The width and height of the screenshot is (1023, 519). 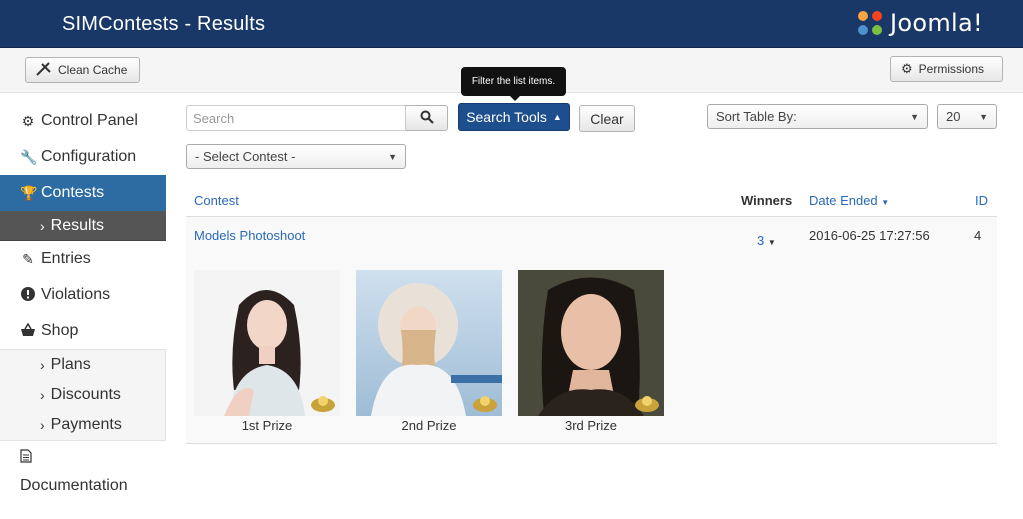 What do you see at coordinates (89, 156) in the screenshot?
I see `sidebar-item-label: Configuration` at bounding box center [89, 156].